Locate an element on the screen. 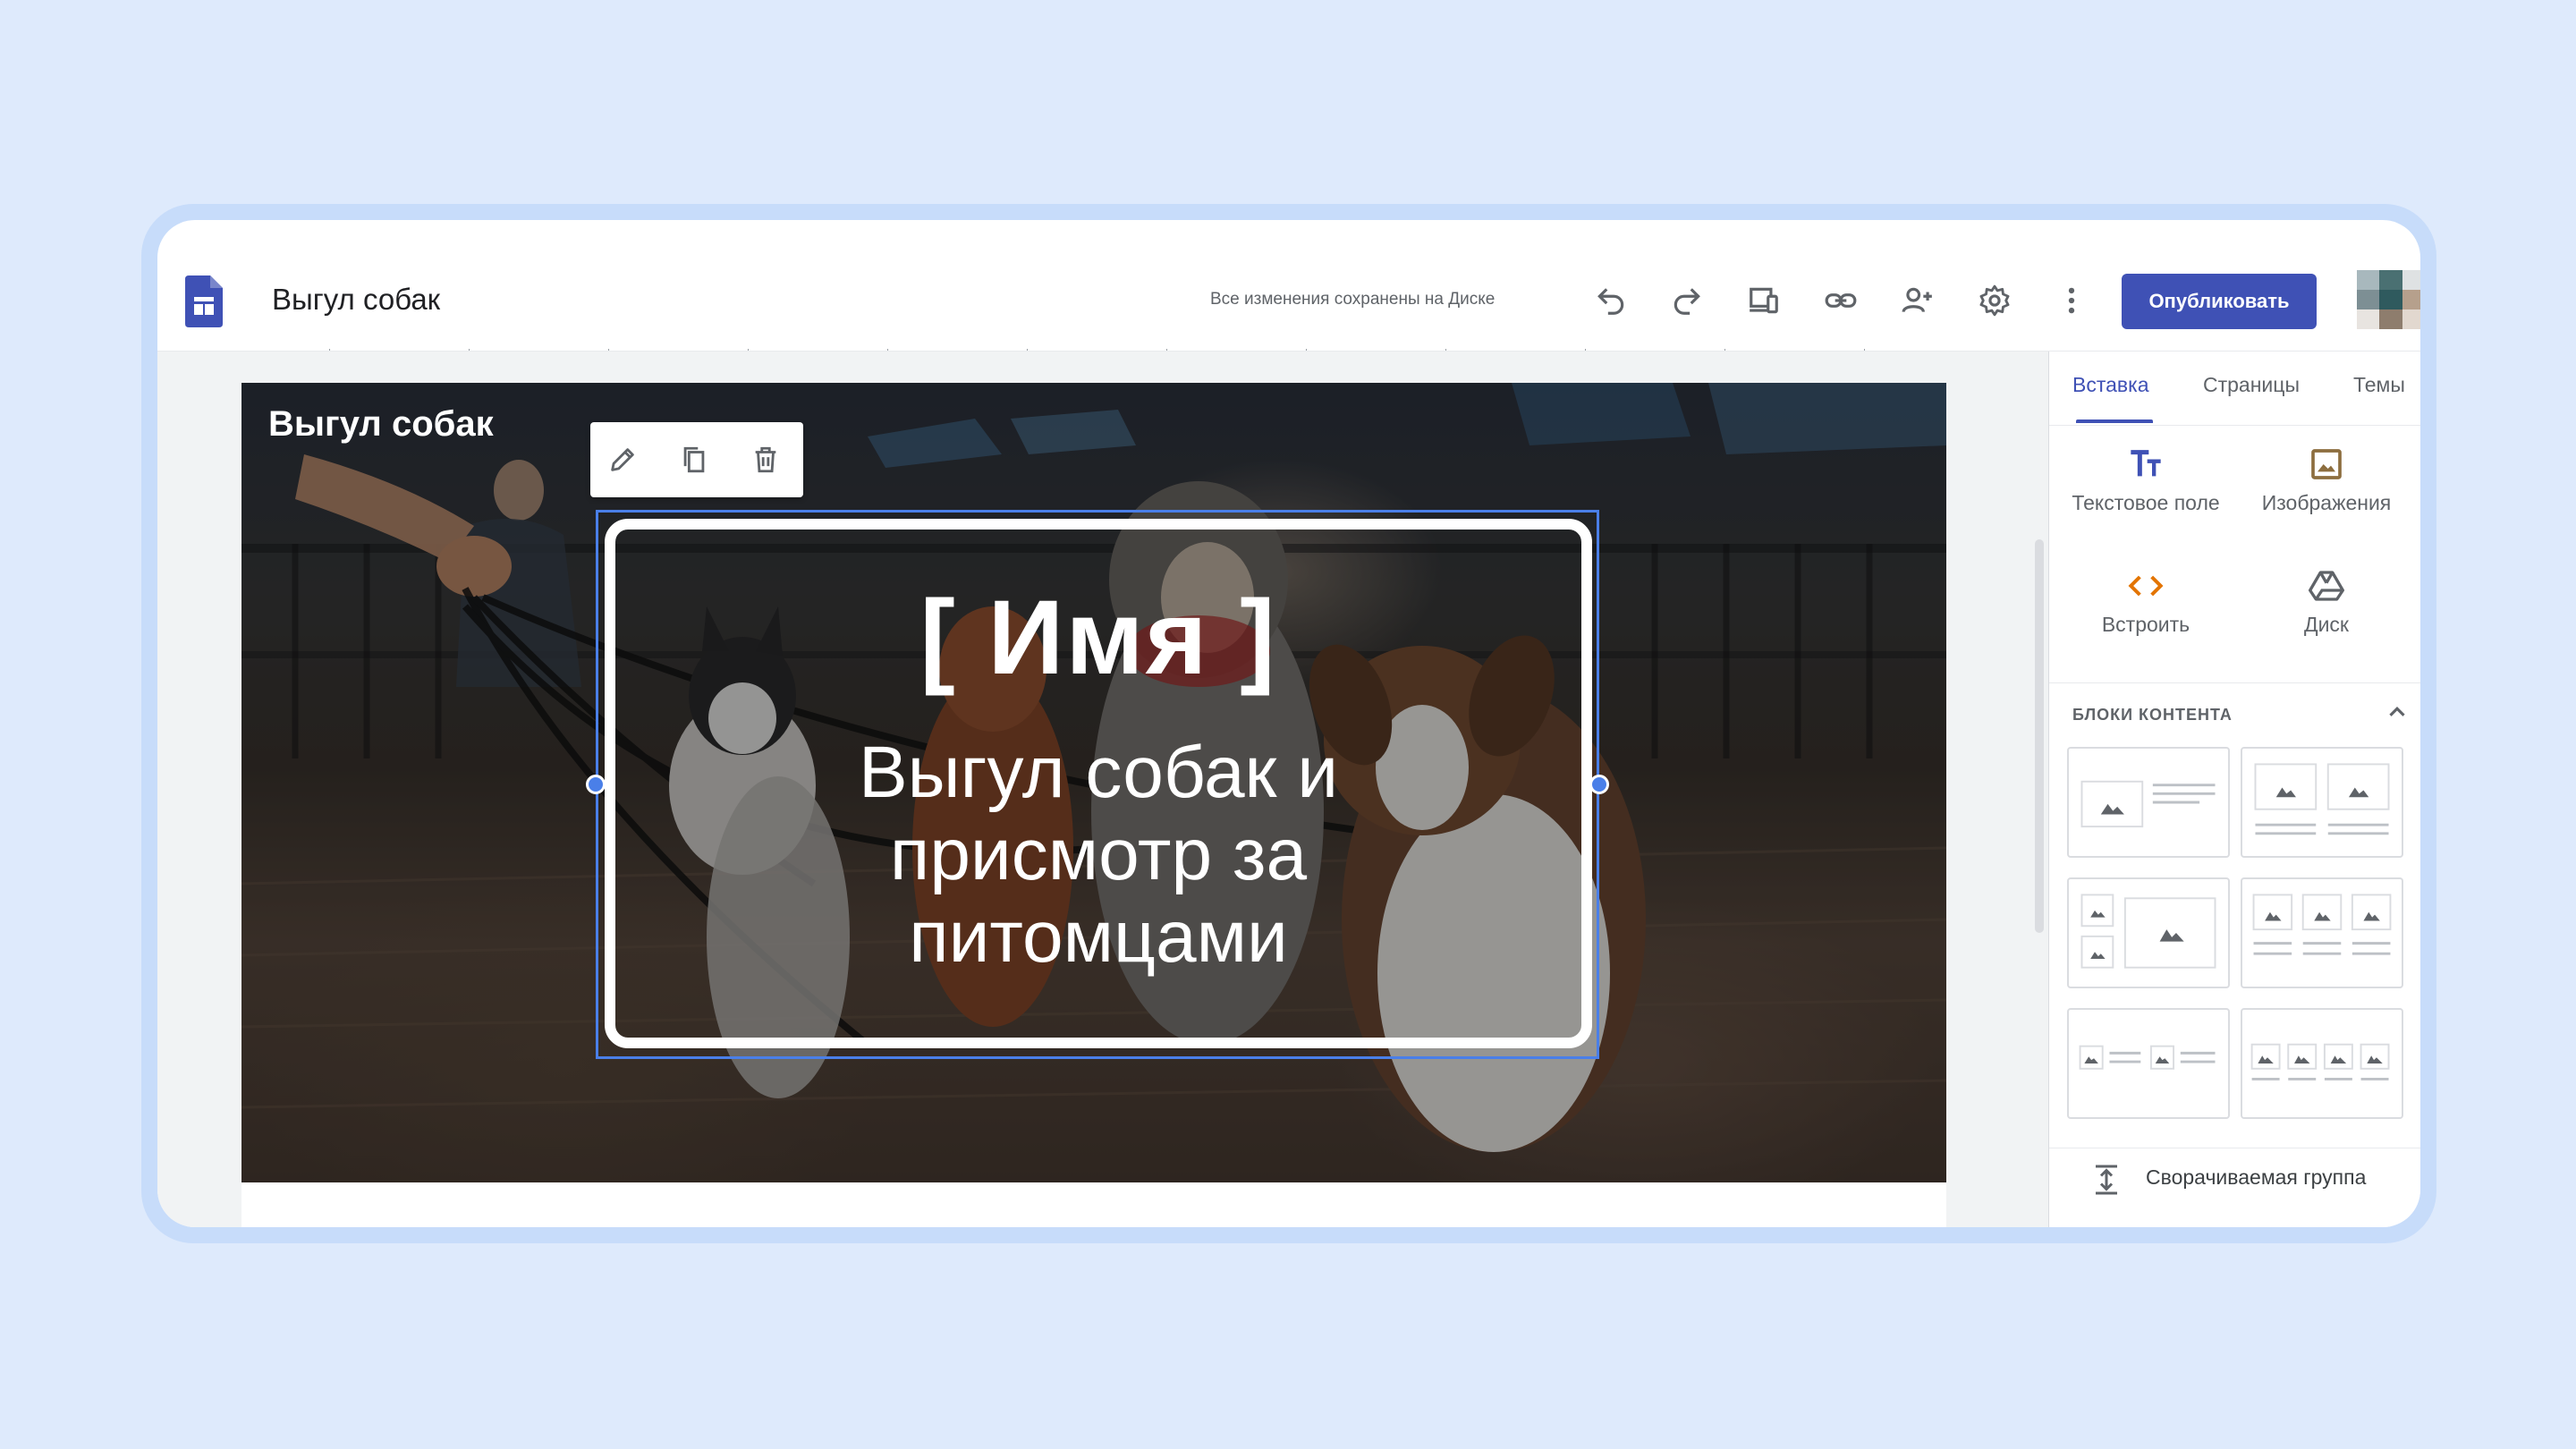  site-name: Выгул собак is located at coordinates (381, 424).